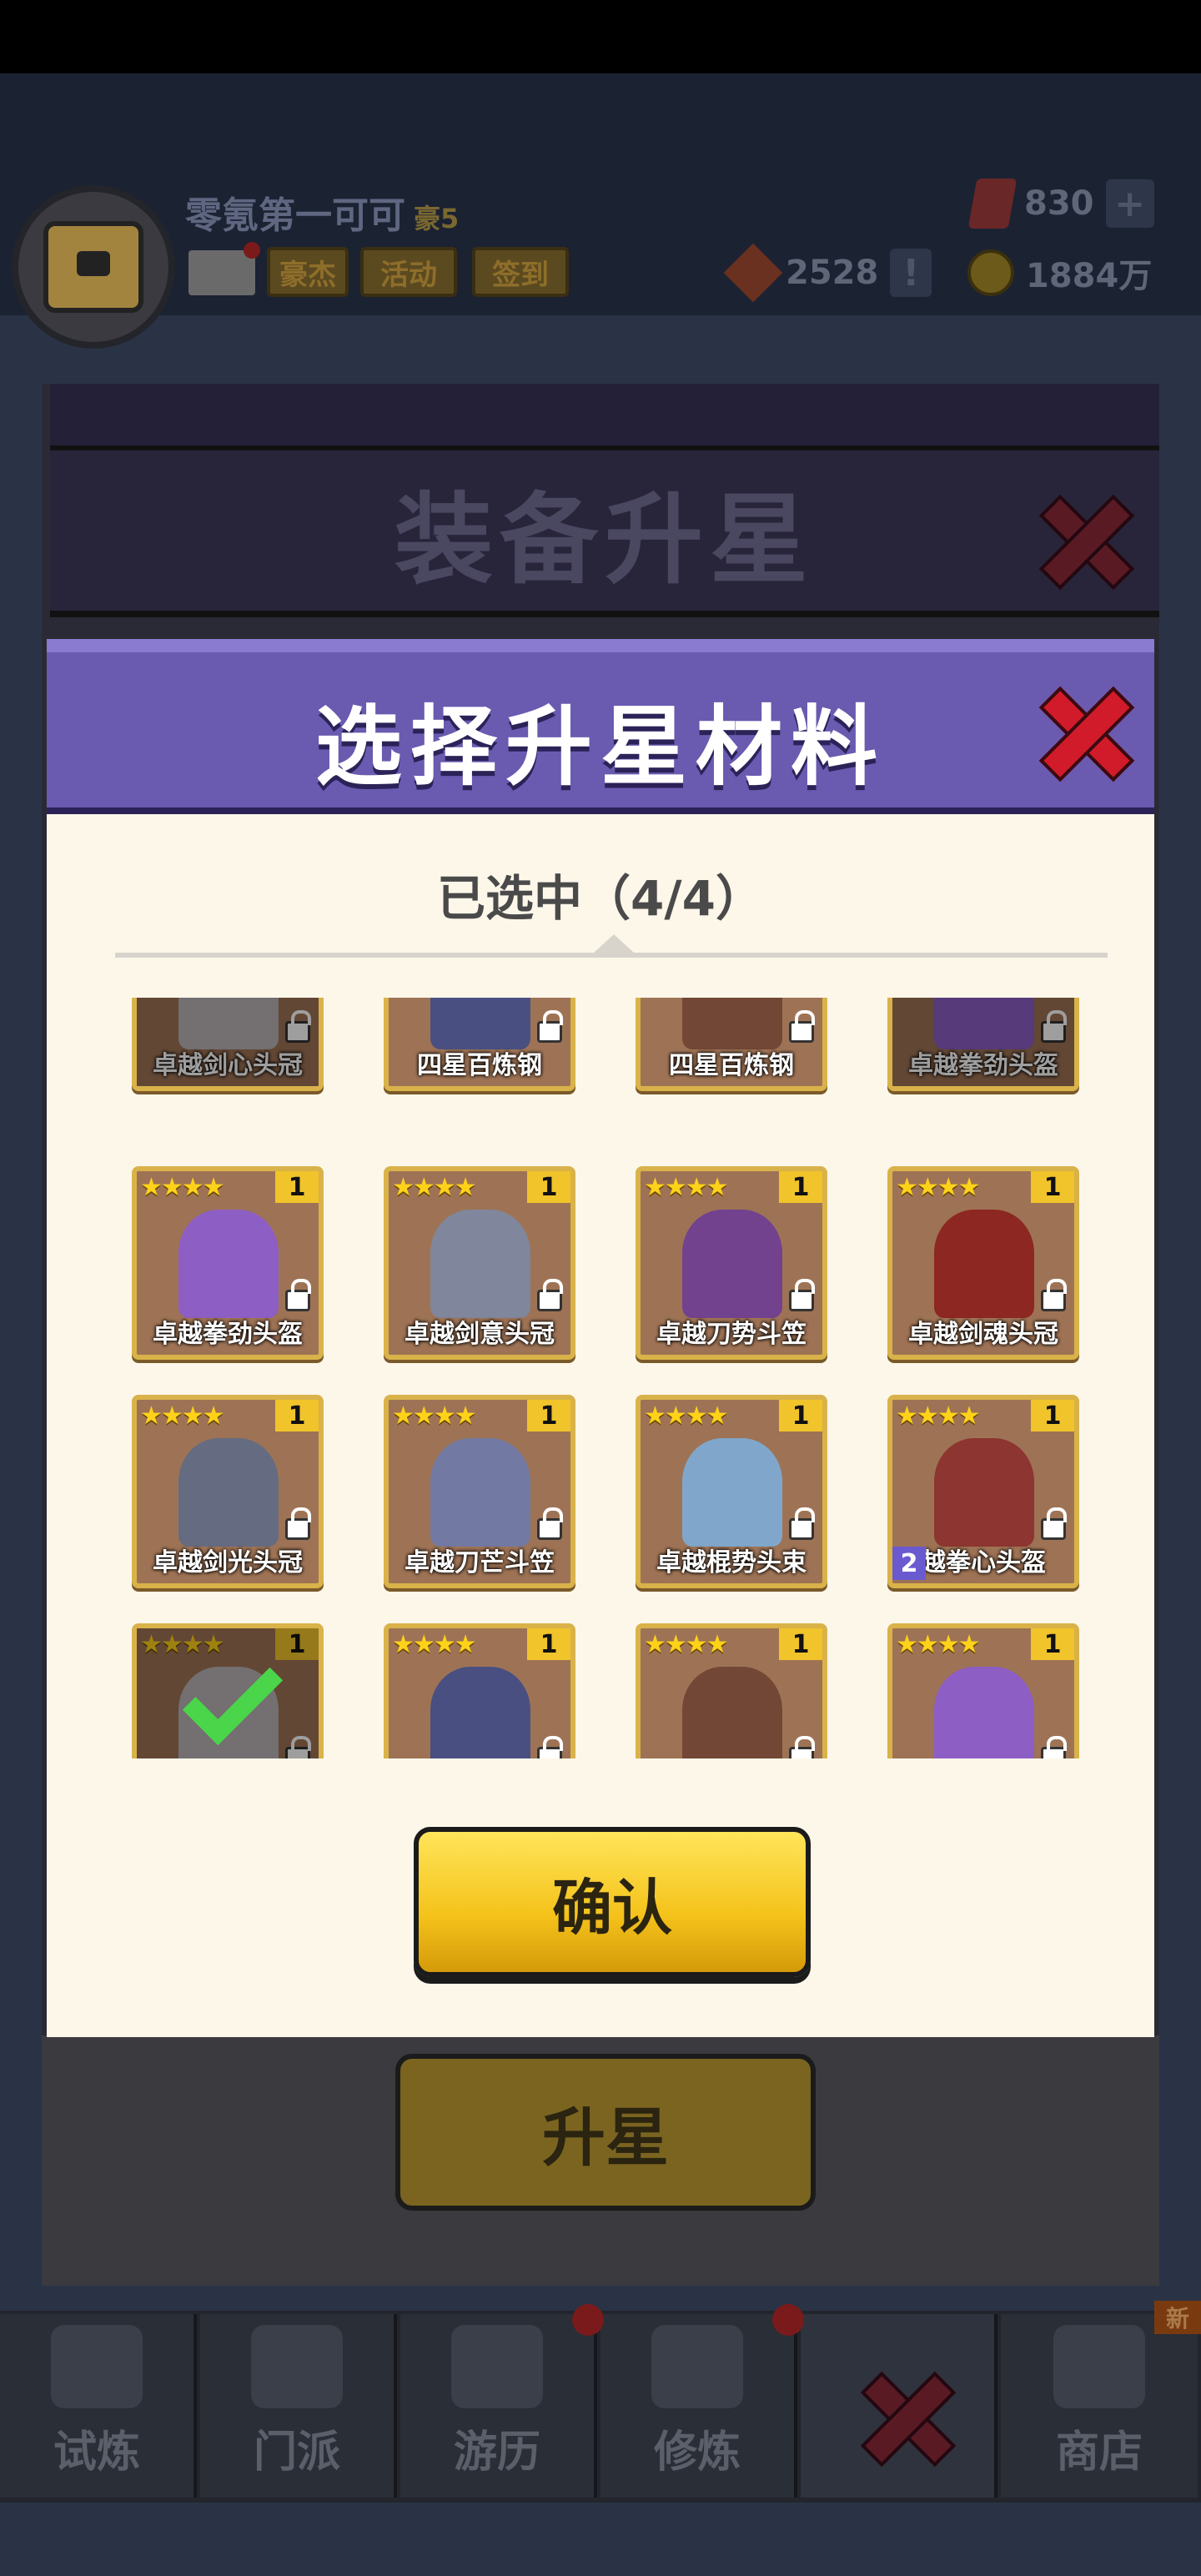 The image size is (1201, 2576). What do you see at coordinates (732, 1562) in the screenshot?
I see `item-name: 卓越棍势头束` at bounding box center [732, 1562].